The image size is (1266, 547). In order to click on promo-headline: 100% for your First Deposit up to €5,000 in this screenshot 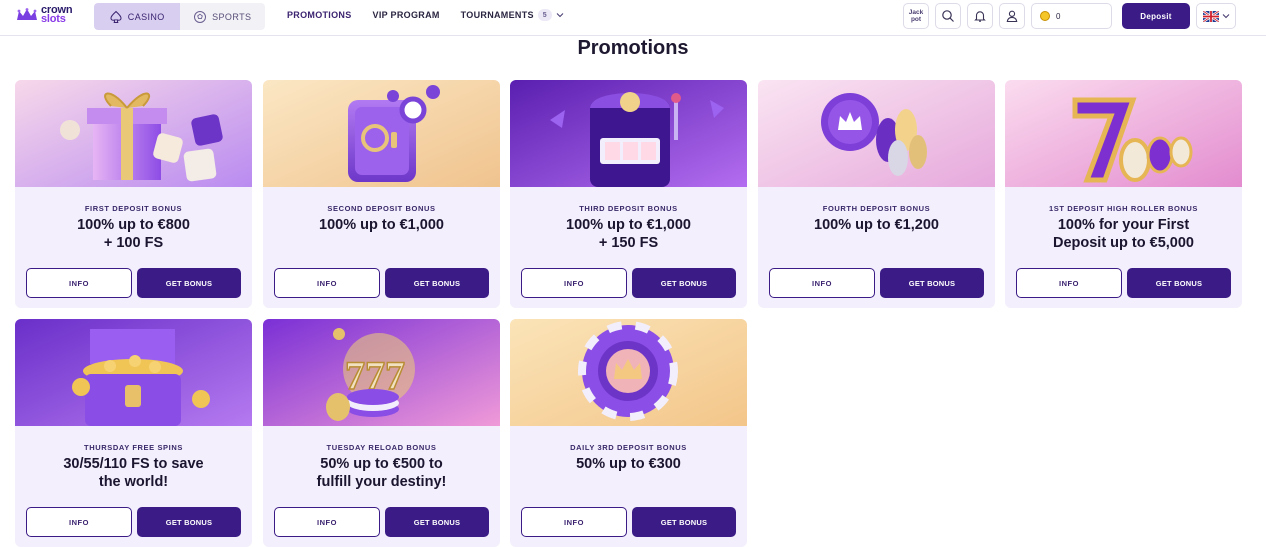, I will do `click(1123, 234)`.